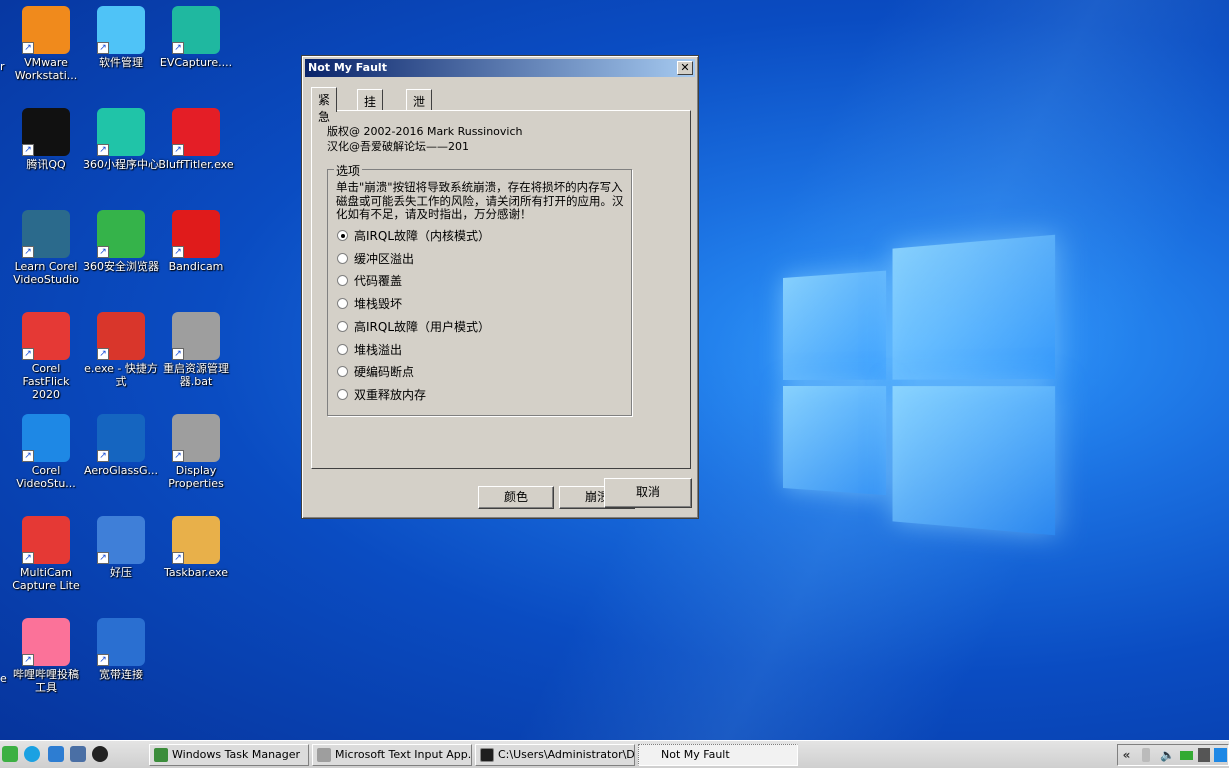  Describe the element at coordinates (384, 372) in the screenshot. I see `radio-label: 硬编码断点` at that location.